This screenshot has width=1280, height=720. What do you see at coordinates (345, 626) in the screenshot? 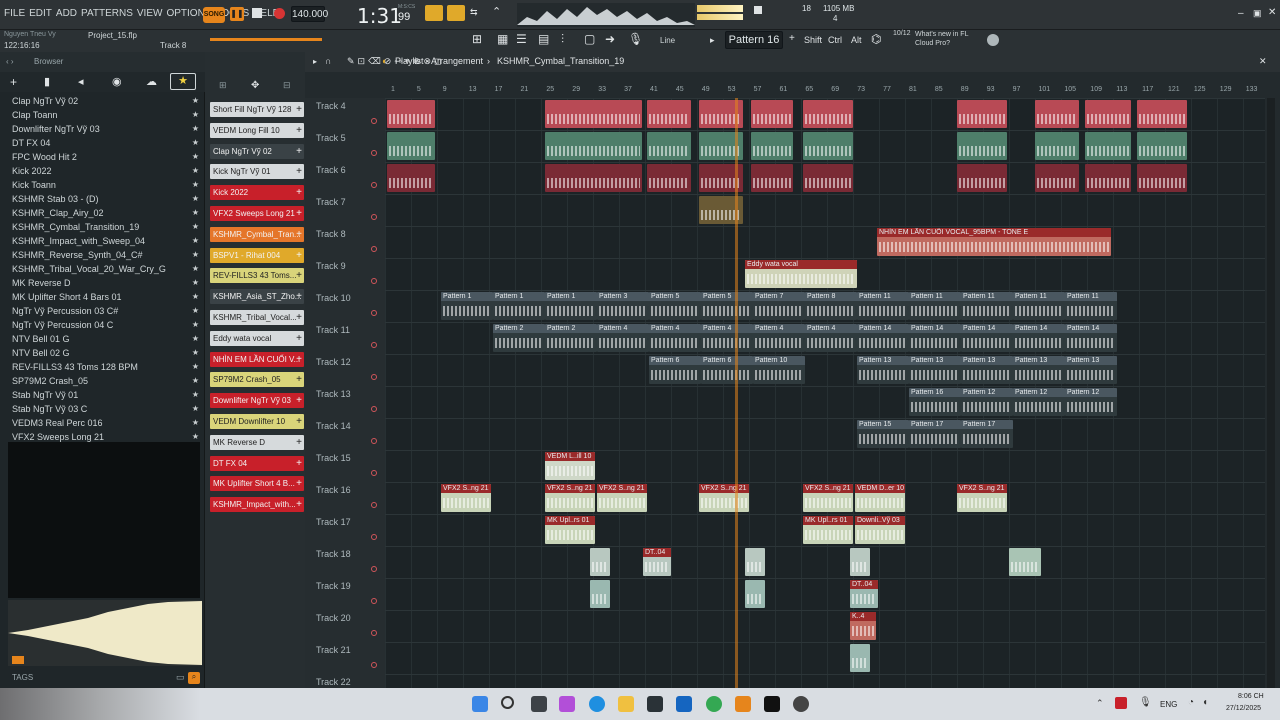
I see `track-header: Track 20` at bounding box center [345, 626].